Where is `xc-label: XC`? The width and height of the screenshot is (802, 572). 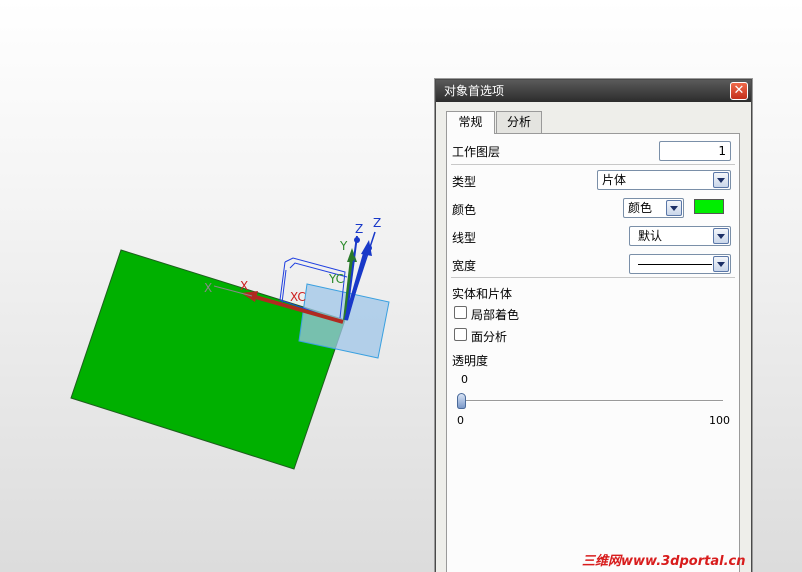
xc-label: XC is located at coordinates (298, 297).